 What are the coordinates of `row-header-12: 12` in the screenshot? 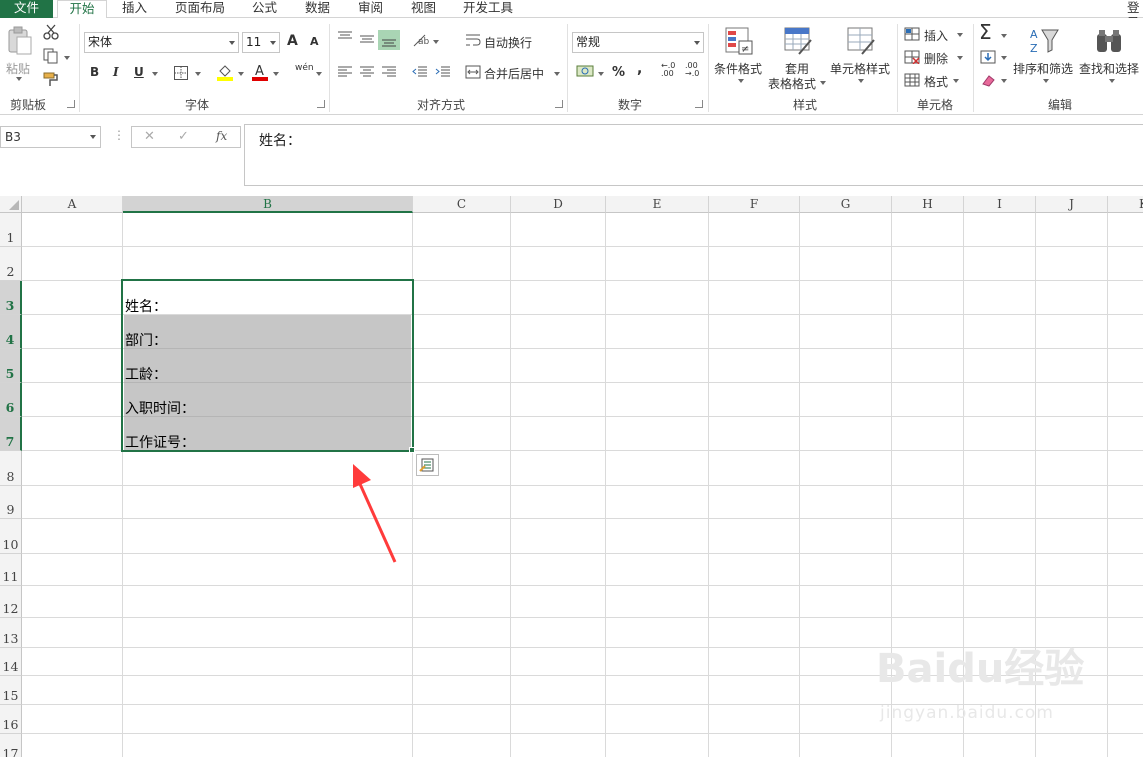 It's located at (11, 602).